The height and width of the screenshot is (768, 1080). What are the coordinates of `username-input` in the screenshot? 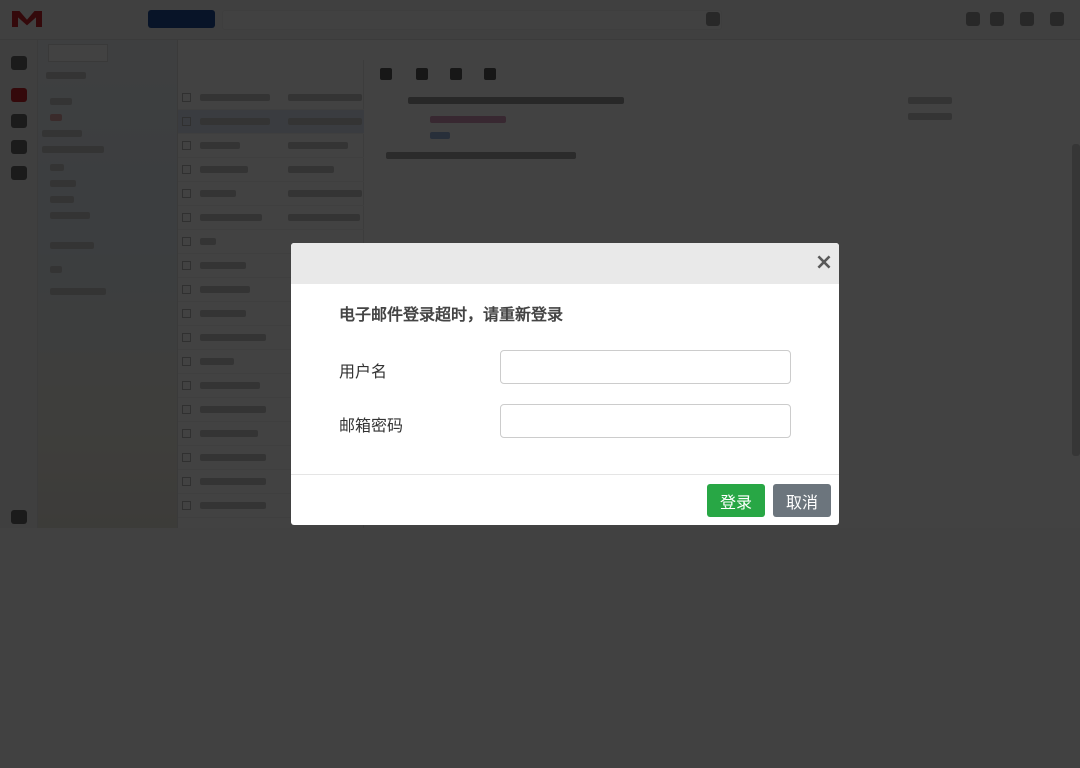 It's located at (645, 367).